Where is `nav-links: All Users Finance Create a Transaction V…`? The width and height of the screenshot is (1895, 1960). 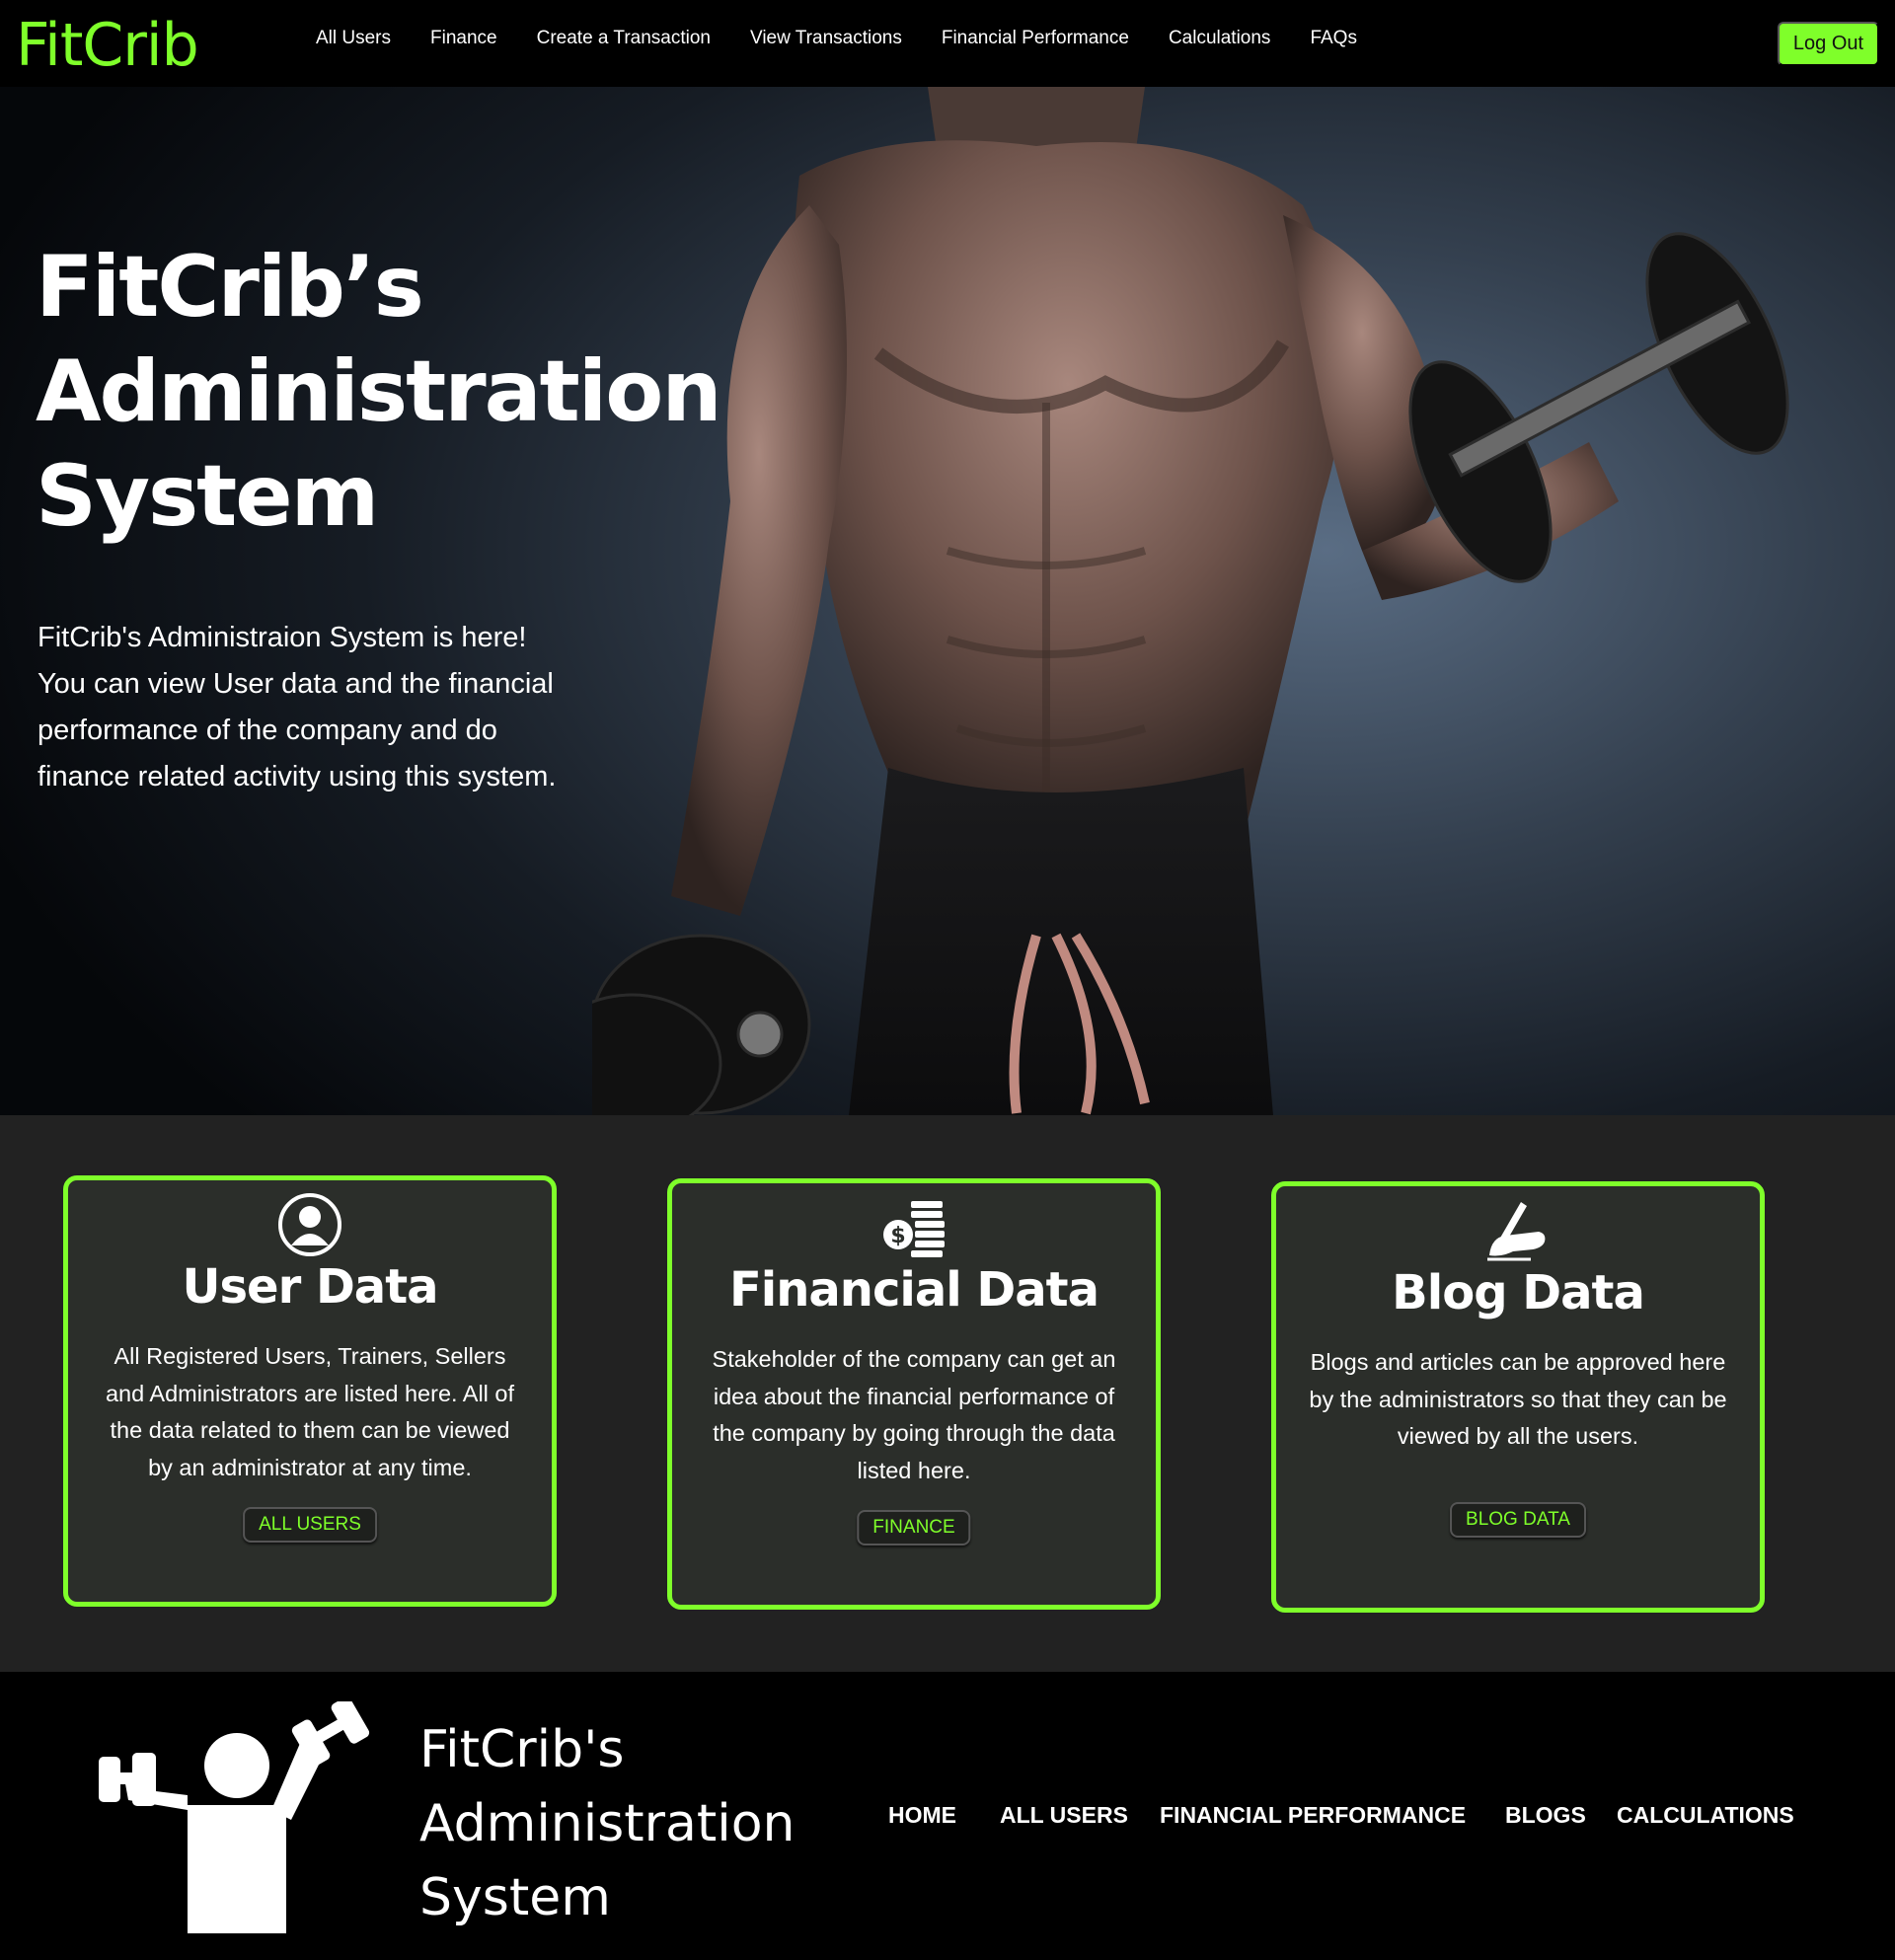 nav-links: All Users Finance Create a Transaction V… is located at coordinates (836, 38).